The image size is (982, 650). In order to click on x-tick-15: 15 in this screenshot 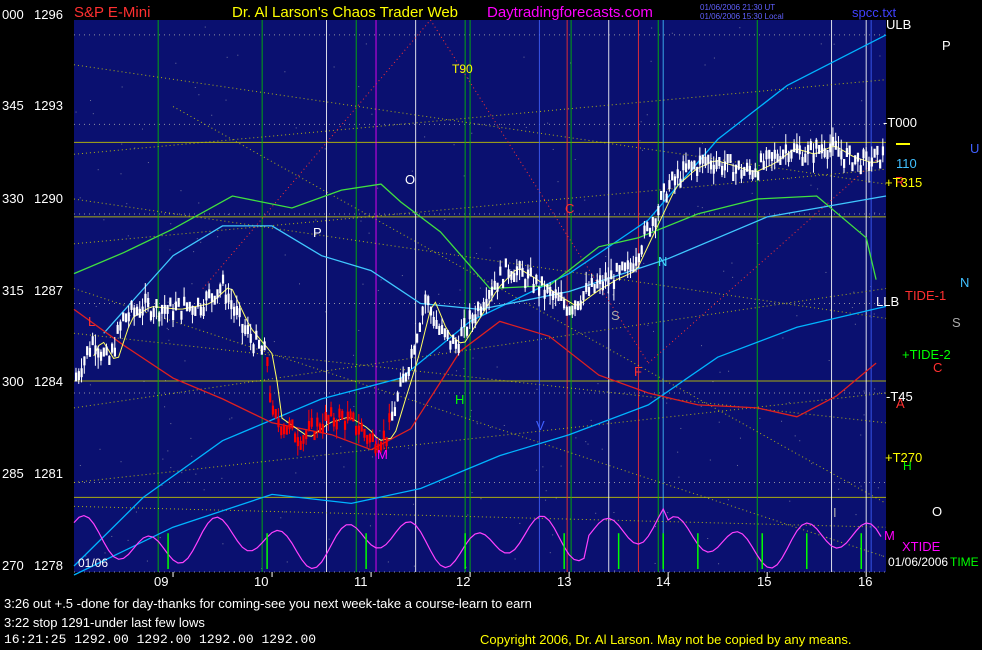, I will do `click(764, 581)`.